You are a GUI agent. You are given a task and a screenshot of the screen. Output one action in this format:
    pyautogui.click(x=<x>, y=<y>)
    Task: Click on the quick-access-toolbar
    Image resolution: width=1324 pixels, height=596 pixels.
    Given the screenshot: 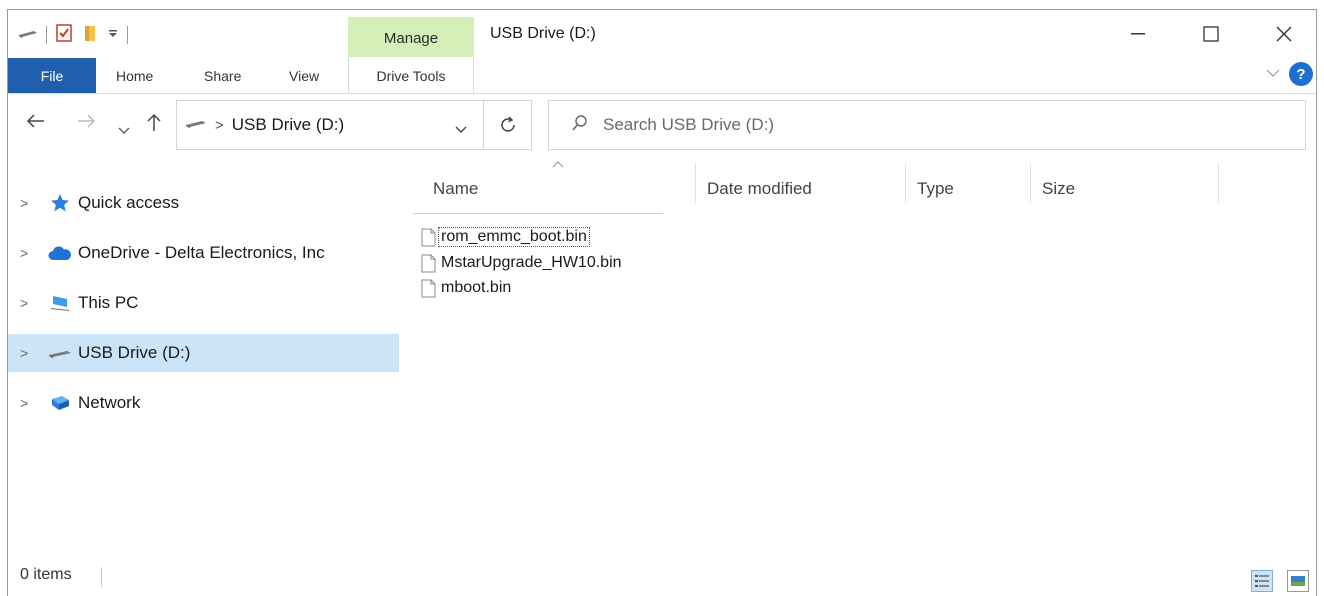 What is the action you would take?
    pyautogui.click(x=73, y=35)
    